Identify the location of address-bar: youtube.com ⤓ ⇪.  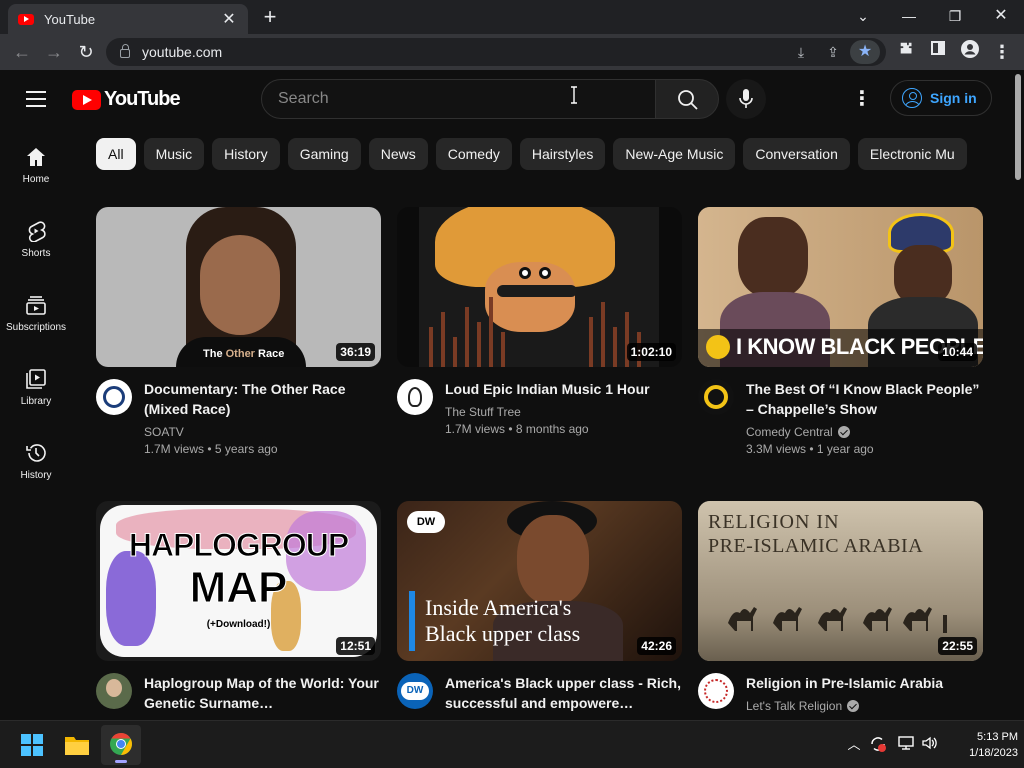
(496, 52).